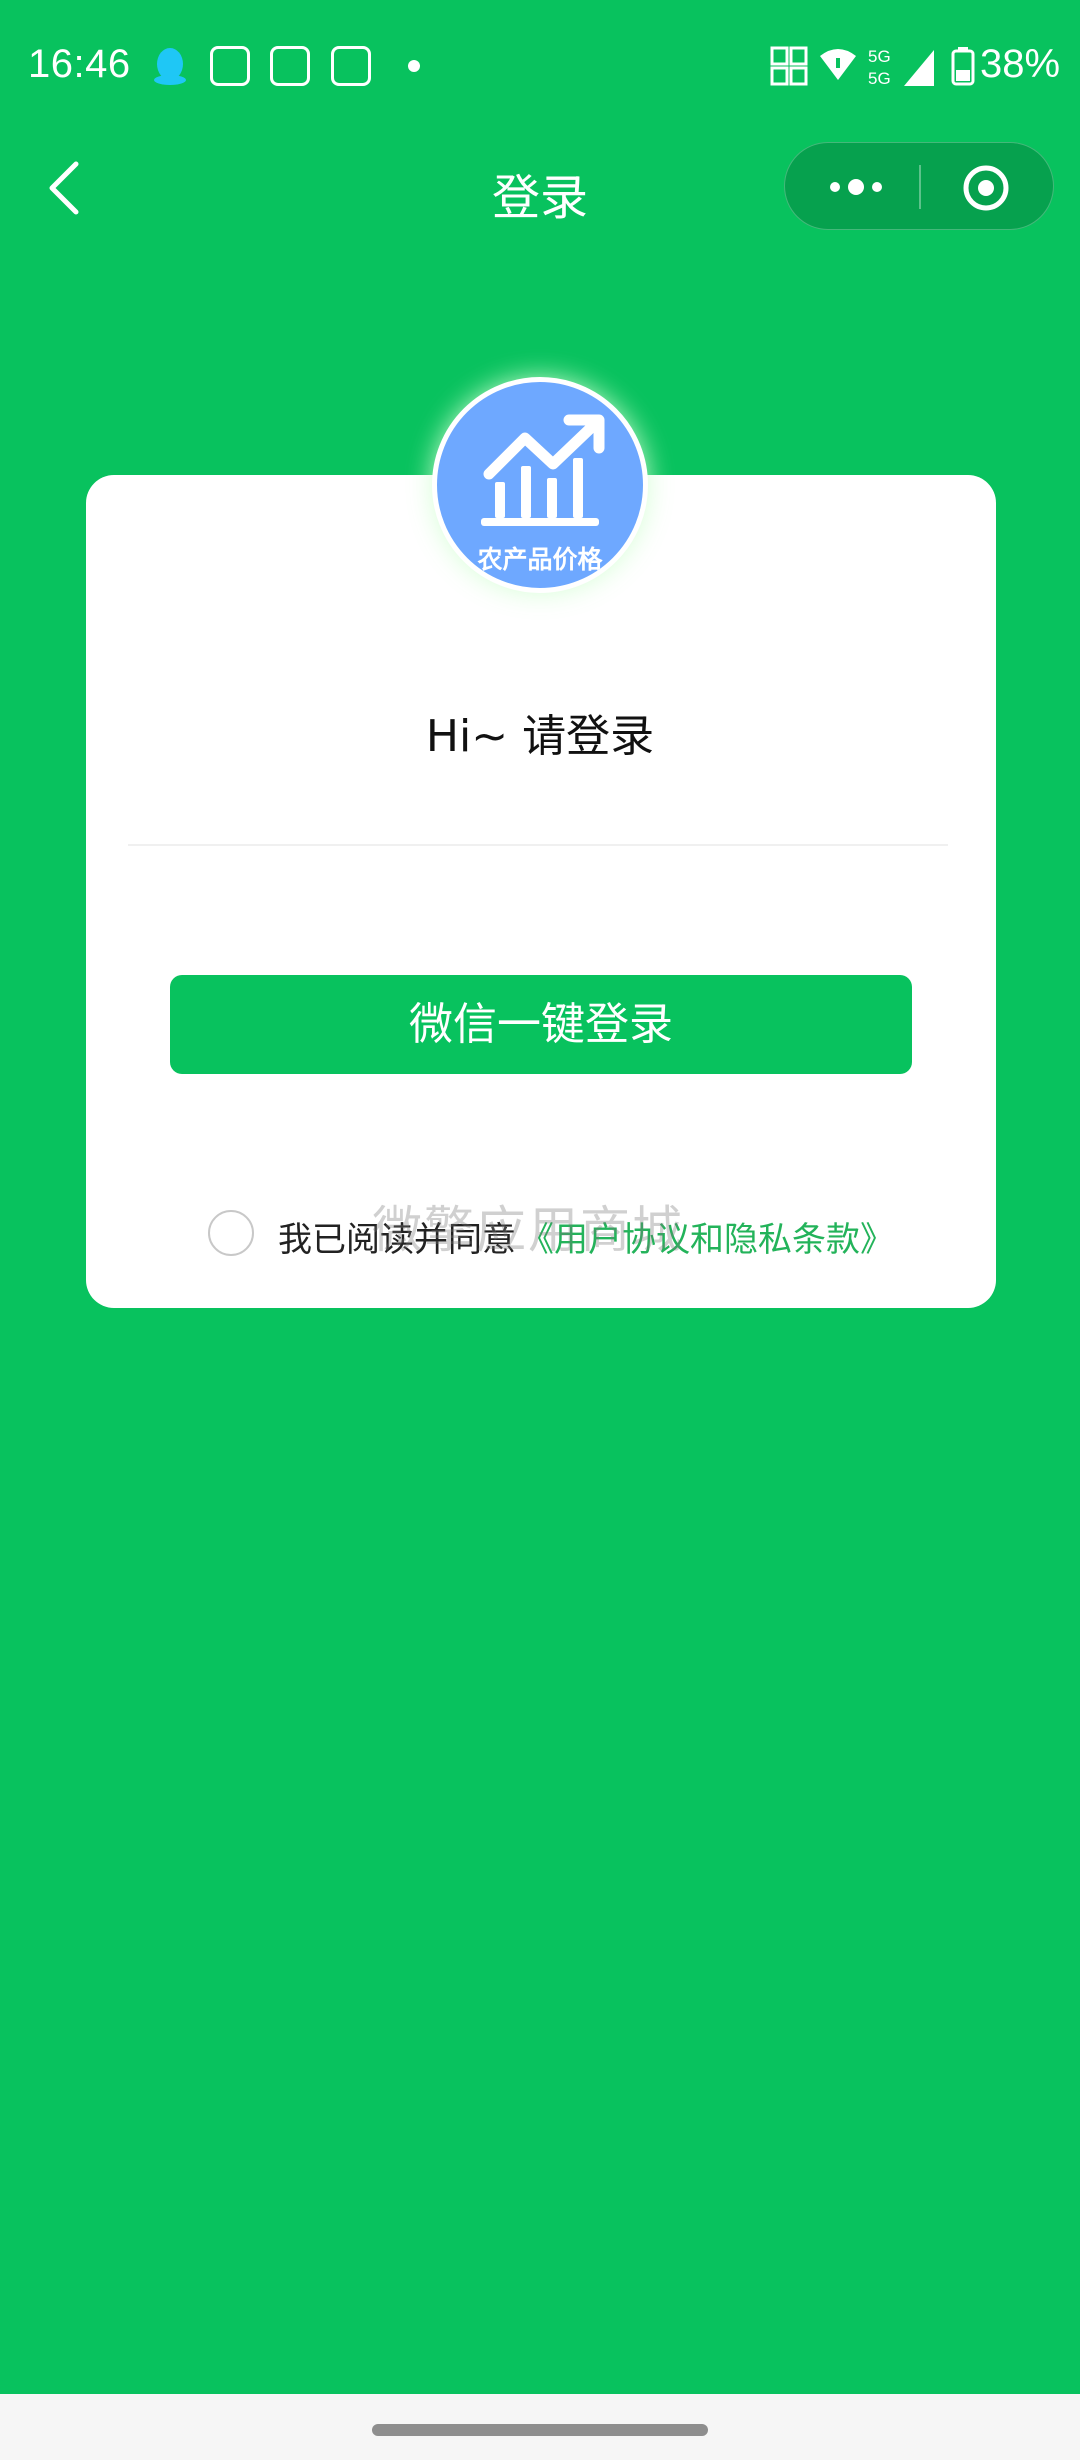 The width and height of the screenshot is (1080, 2460). What do you see at coordinates (414, 66) in the screenshot?
I see `notification-dot-icon` at bounding box center [414, 66].